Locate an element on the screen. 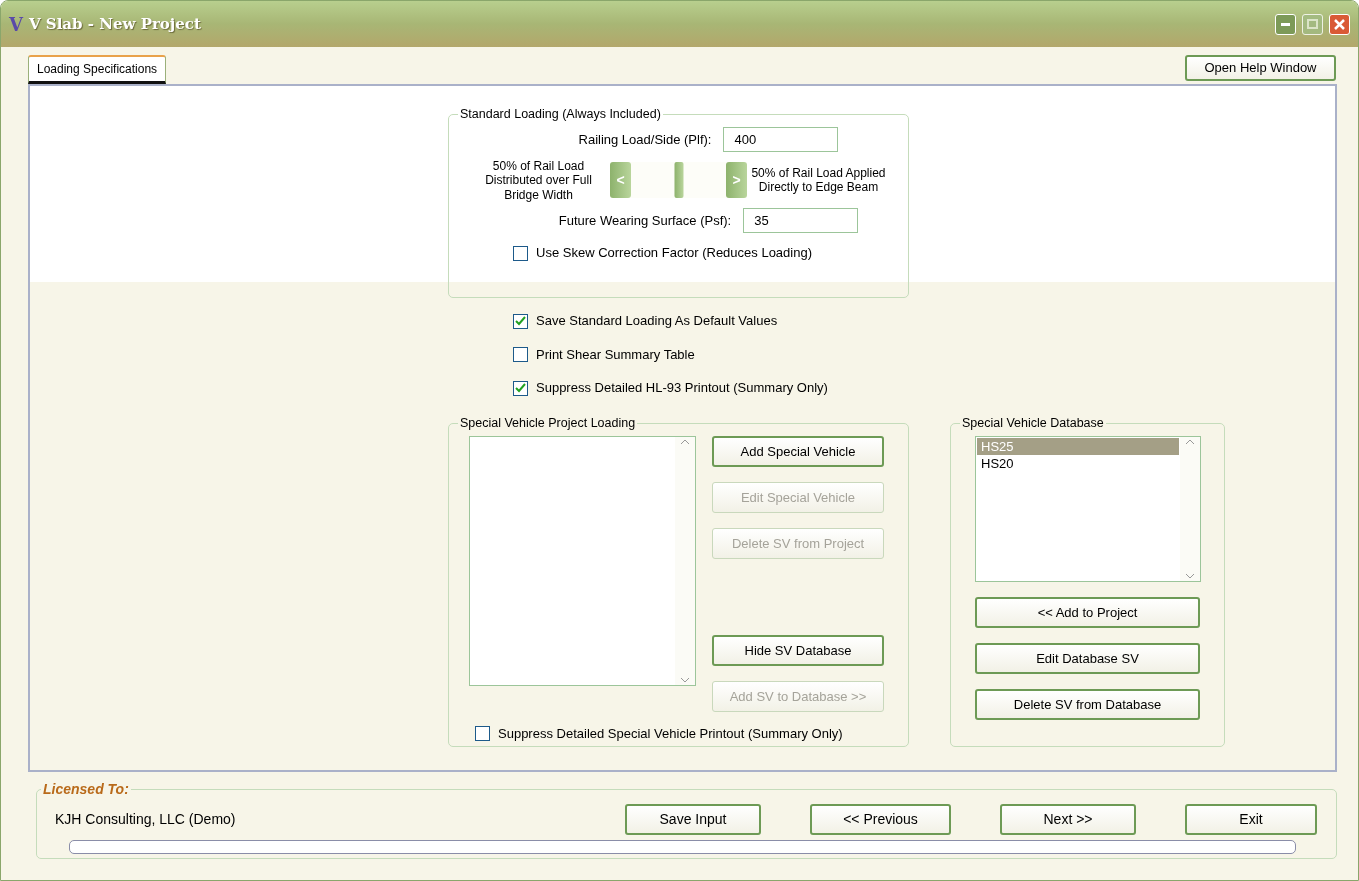  input-field: 400 is located at coordinates (781, 140).